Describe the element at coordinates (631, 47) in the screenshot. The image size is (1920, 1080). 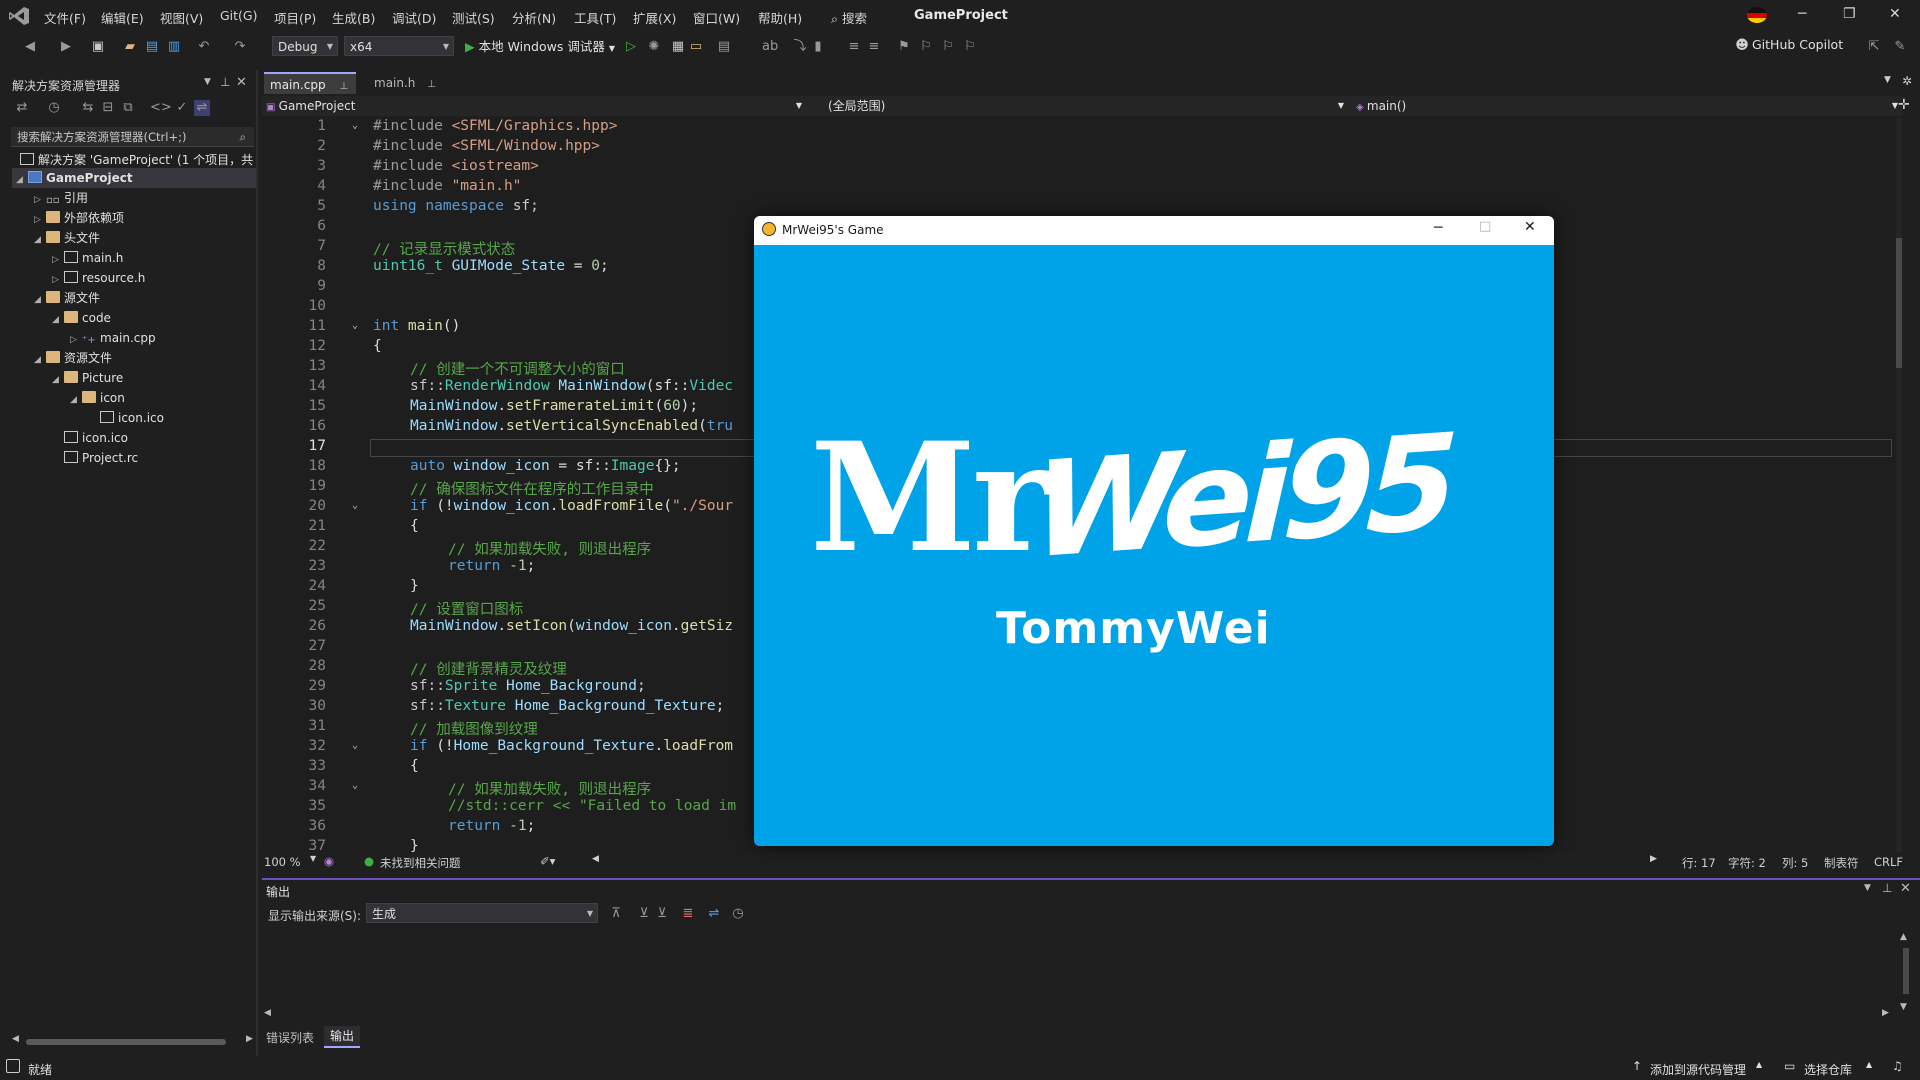
I see `run-without-debug-icon: ▷` at that location.